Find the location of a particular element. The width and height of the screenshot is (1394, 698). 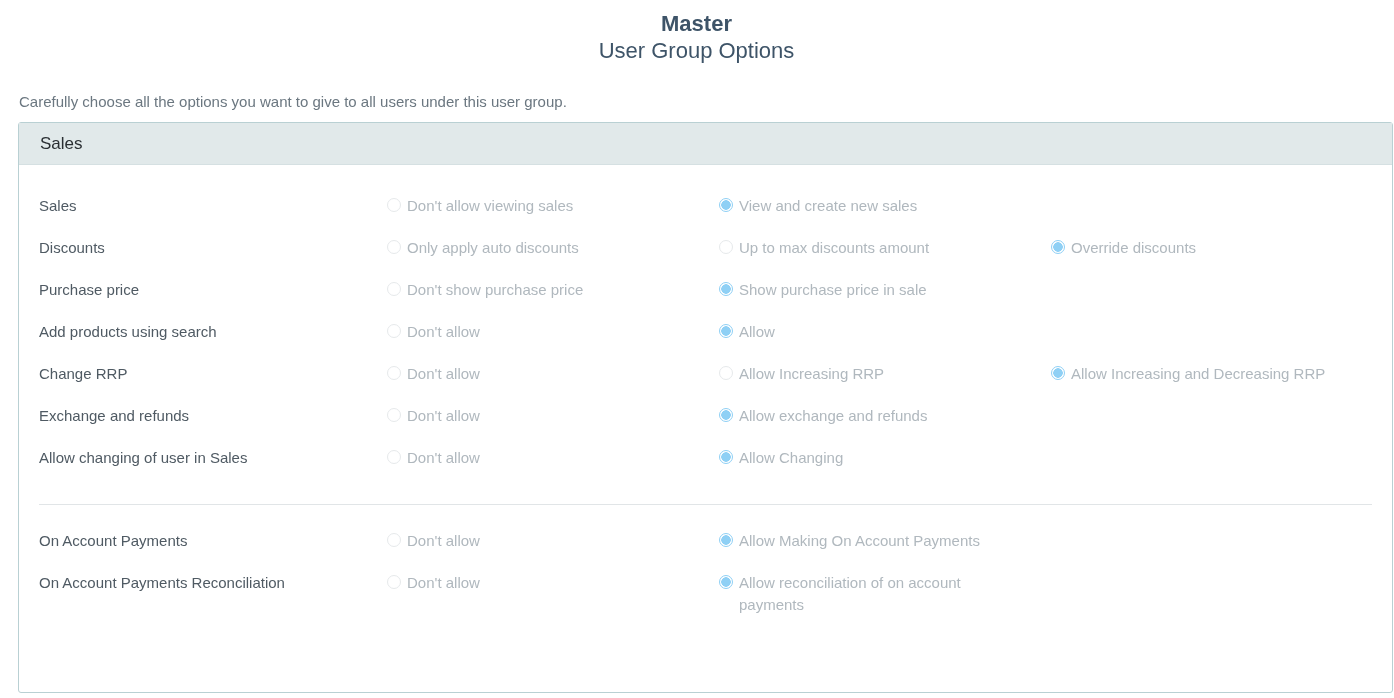

instruction-text: Carefully choose all the options you want to give to all users under this user group. is located at coordinates (293, 102).